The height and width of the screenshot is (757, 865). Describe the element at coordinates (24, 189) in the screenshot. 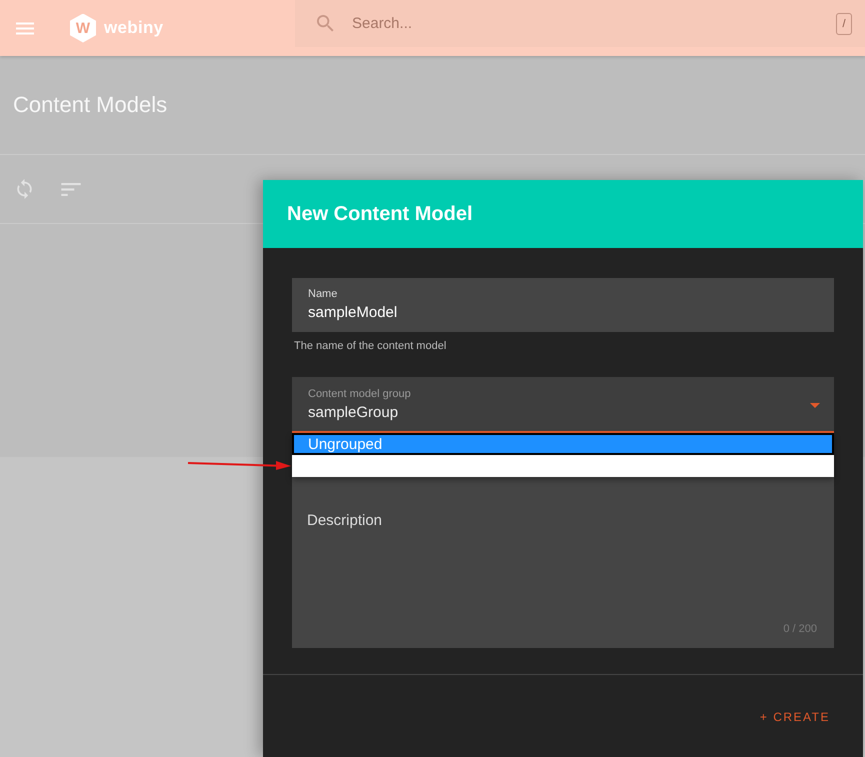

I see `refresh-icon` at that location.